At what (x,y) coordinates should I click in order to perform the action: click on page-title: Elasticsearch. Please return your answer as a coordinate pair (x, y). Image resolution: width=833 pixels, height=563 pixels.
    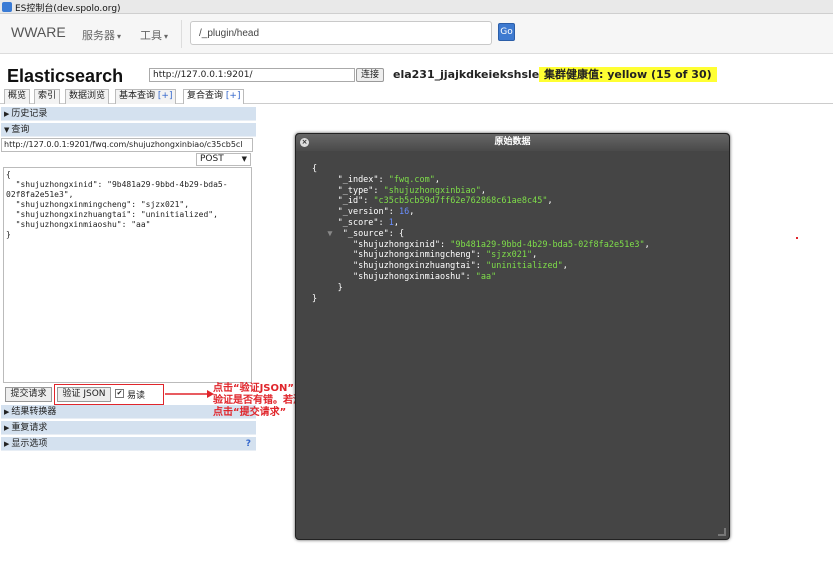
    Looking at the image, I should click on (65, 76).